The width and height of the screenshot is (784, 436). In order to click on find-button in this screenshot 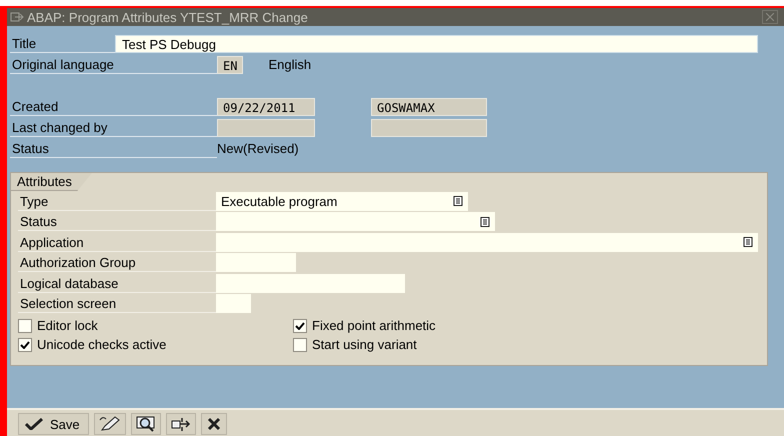, I will do `click(145, 424)`.